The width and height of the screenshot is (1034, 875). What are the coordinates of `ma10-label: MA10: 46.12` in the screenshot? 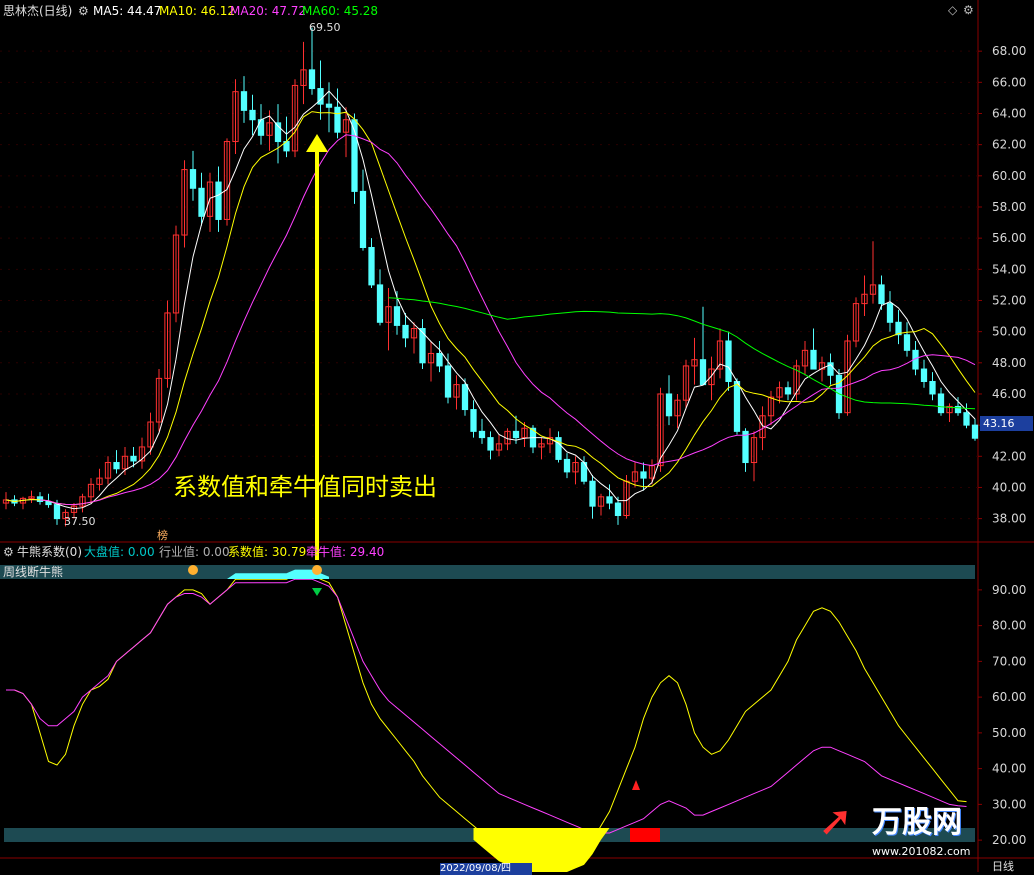 It's located at (197, 11).